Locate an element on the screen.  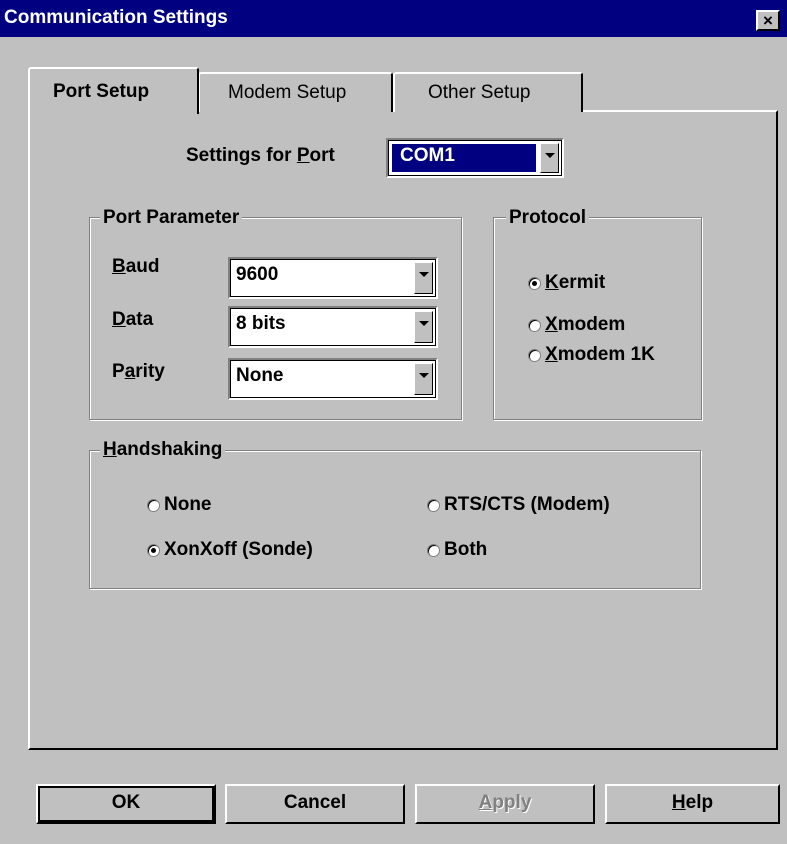
window-title: Communication Settings is located at coordinates (116, 17).